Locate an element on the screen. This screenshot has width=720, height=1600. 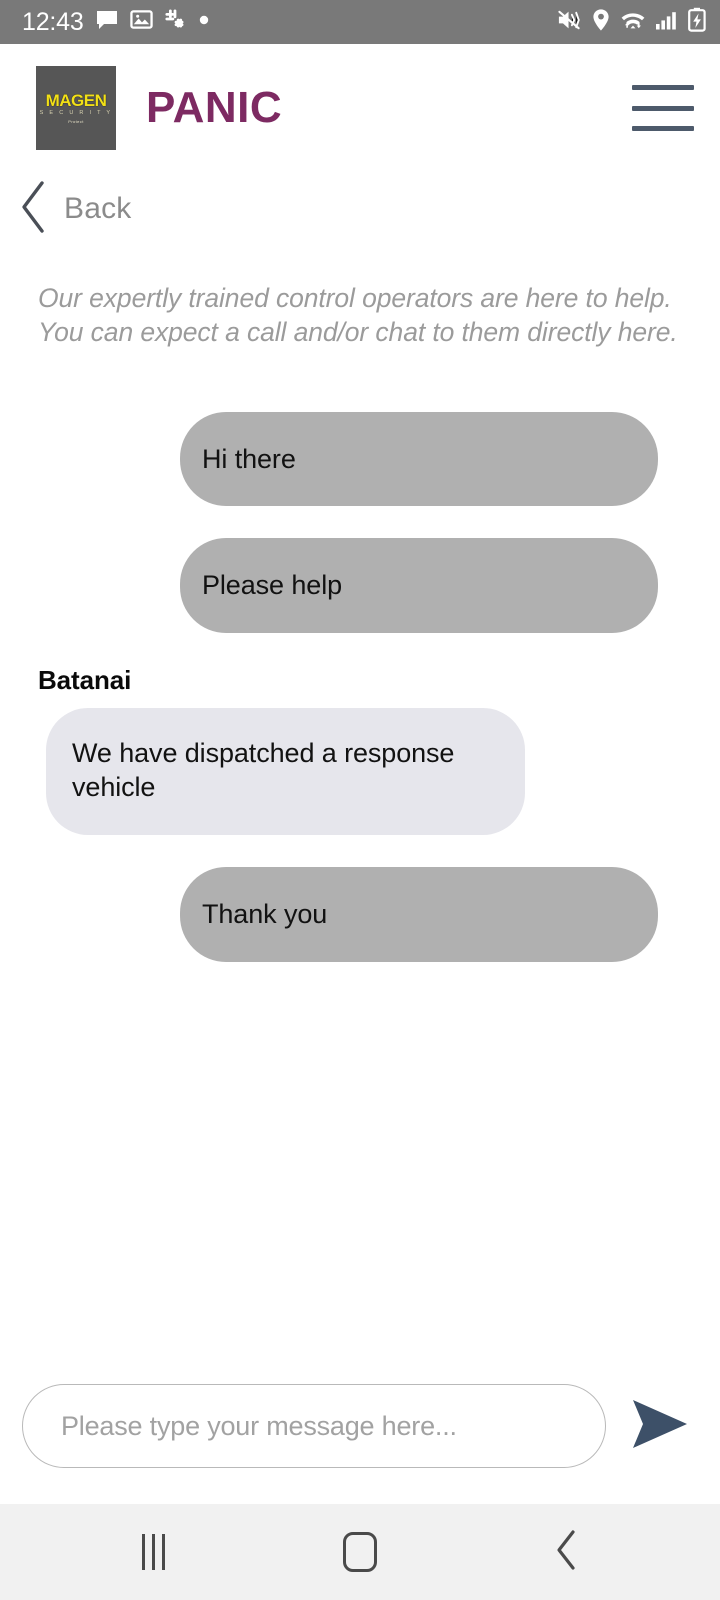
slack-icon is located at coordinates (175, 22).